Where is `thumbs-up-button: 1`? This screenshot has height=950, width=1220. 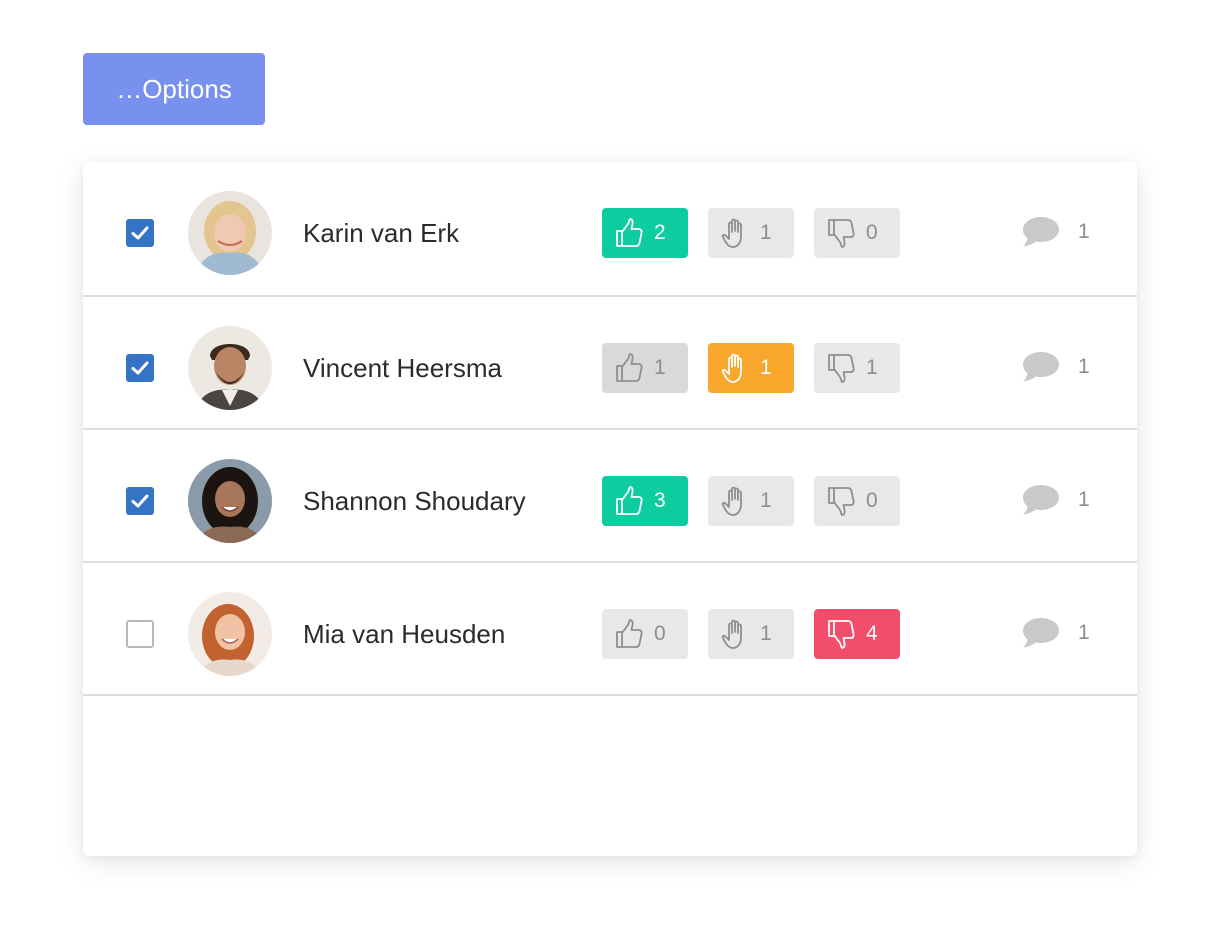 thumbs-up-button: 1 is located at coordinates (645, 368).